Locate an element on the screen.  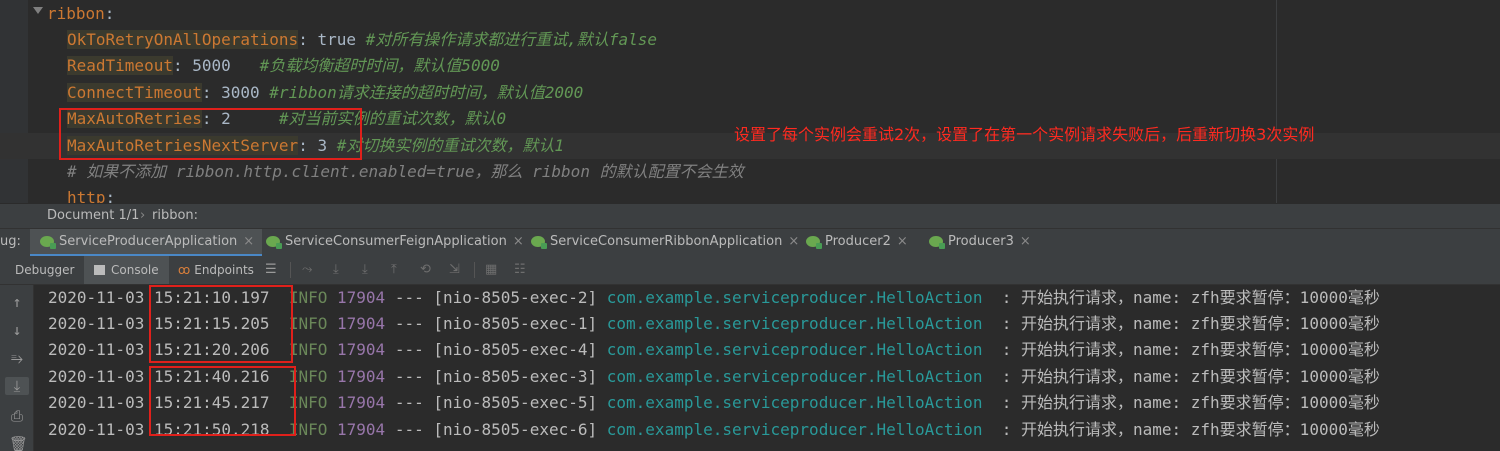
step-out-icon: ⤒ is located at coordinates (394, 270).